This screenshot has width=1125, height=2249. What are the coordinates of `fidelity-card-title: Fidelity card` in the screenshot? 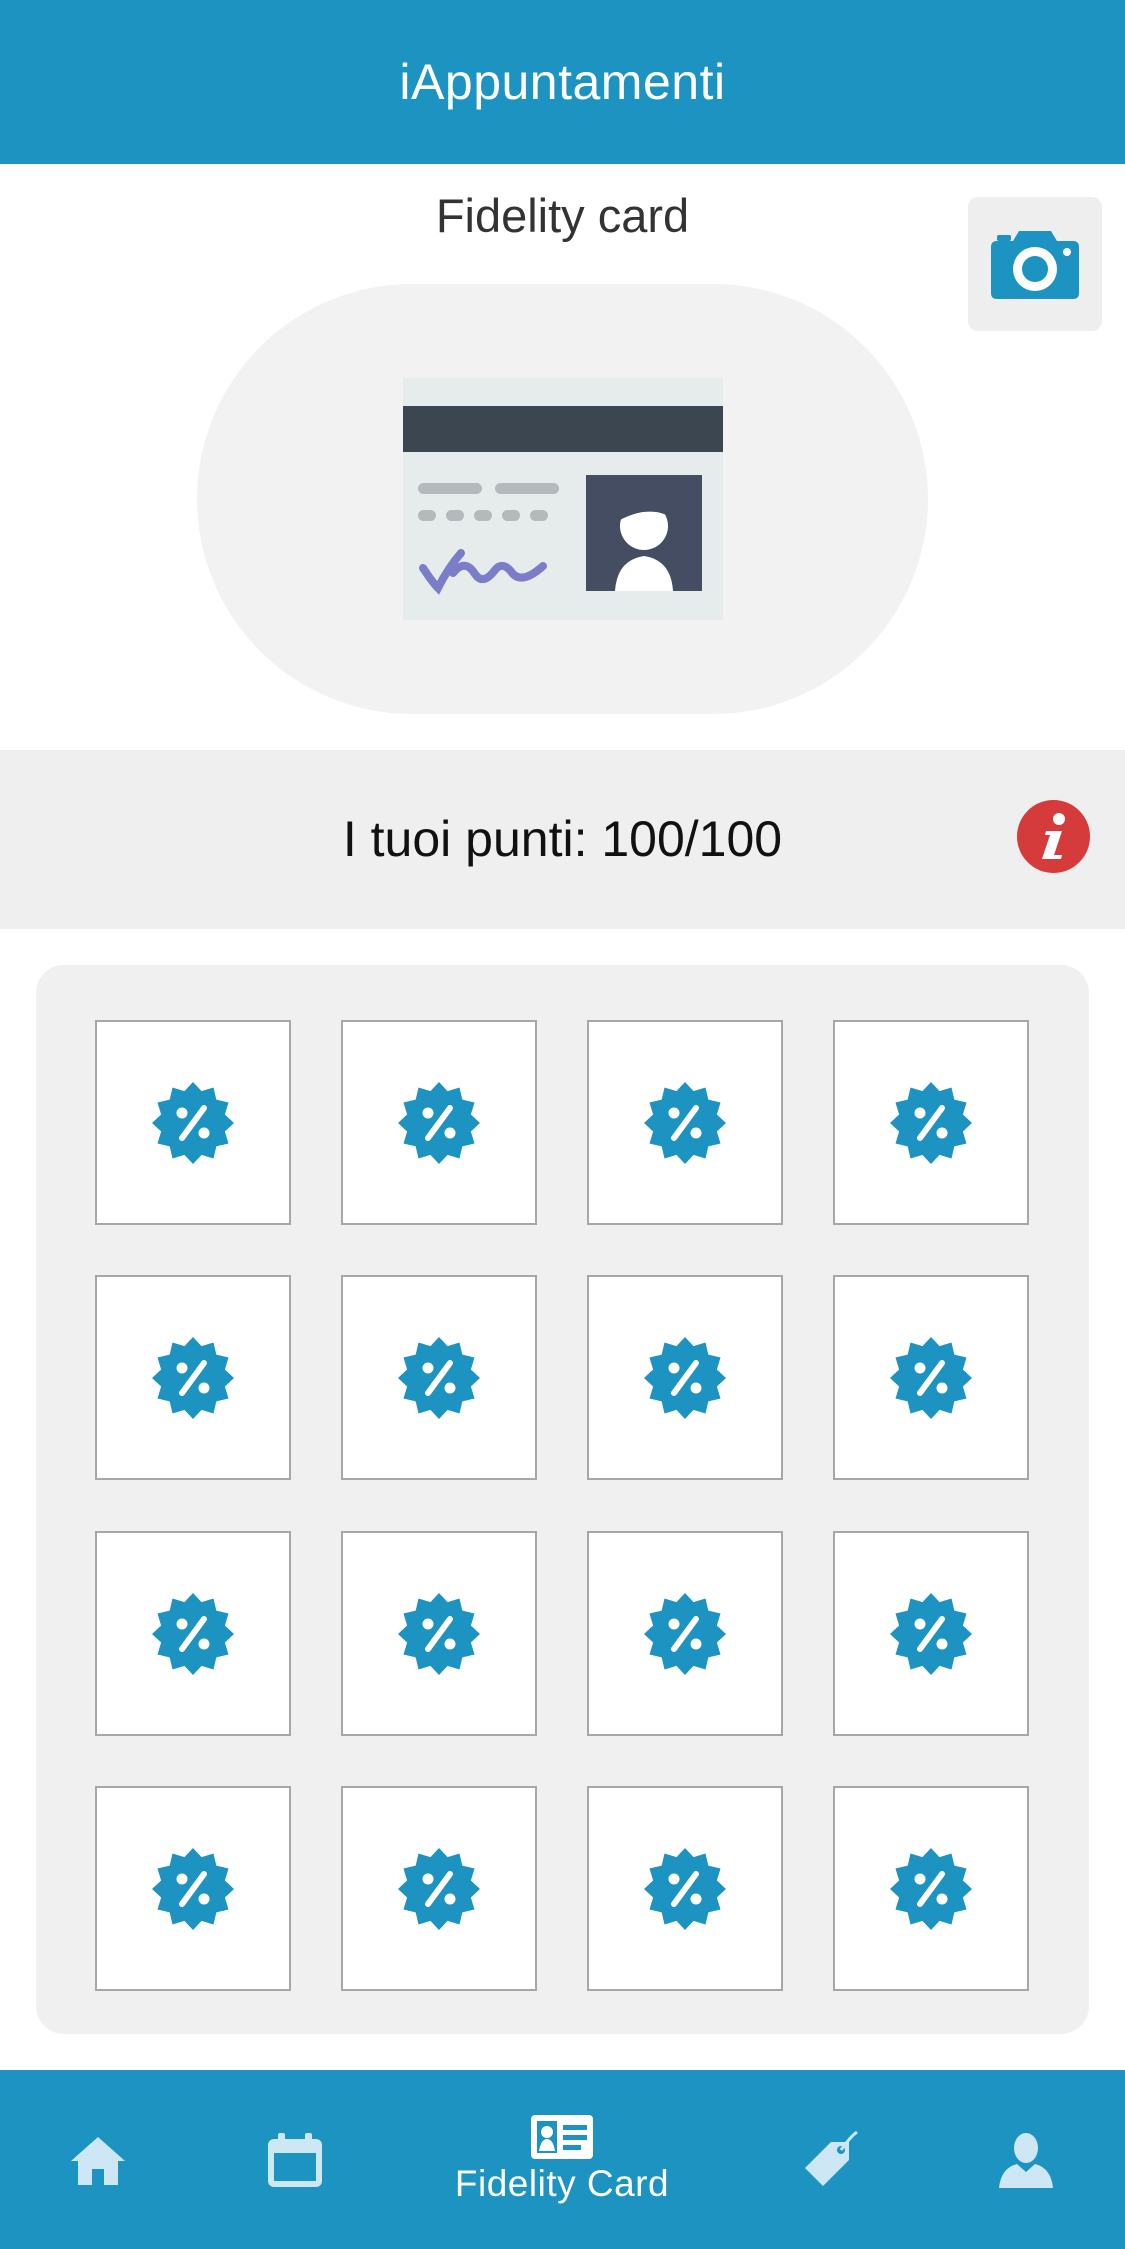 It's located at (562, 215).